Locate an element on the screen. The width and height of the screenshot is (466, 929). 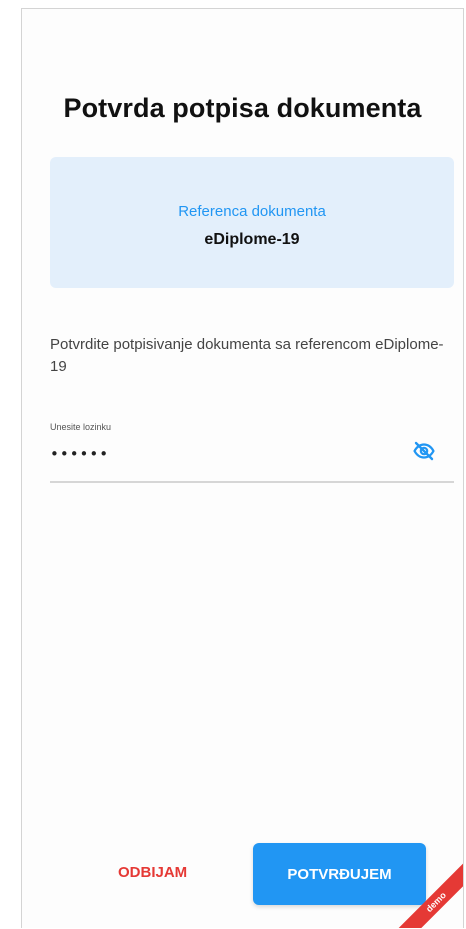
reference-label: Referenca dokumenta is located at coordinates (252, 211).